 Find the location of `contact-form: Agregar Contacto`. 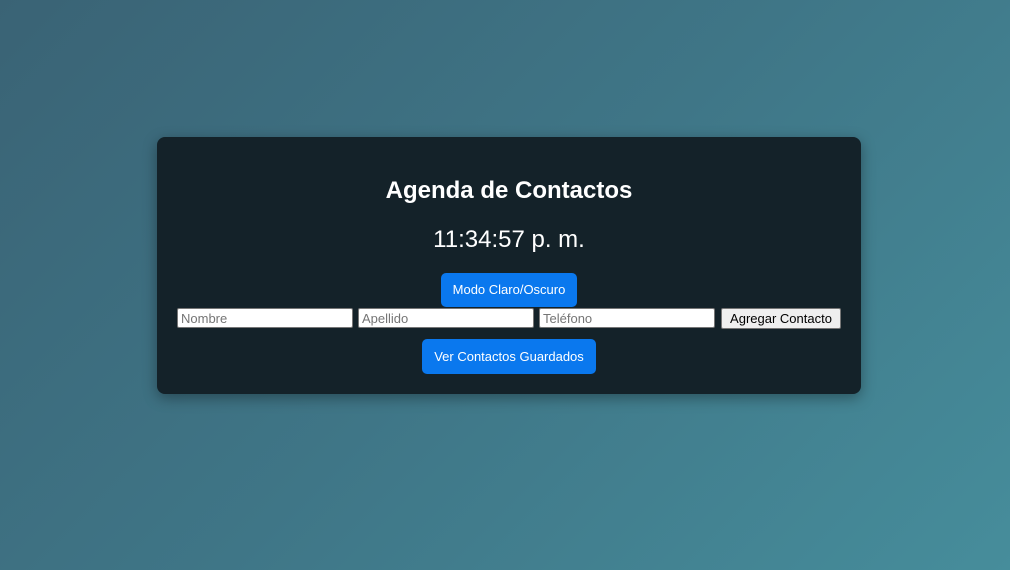

contact-form: Agregar Contacto is located at coordinates (509, 318).